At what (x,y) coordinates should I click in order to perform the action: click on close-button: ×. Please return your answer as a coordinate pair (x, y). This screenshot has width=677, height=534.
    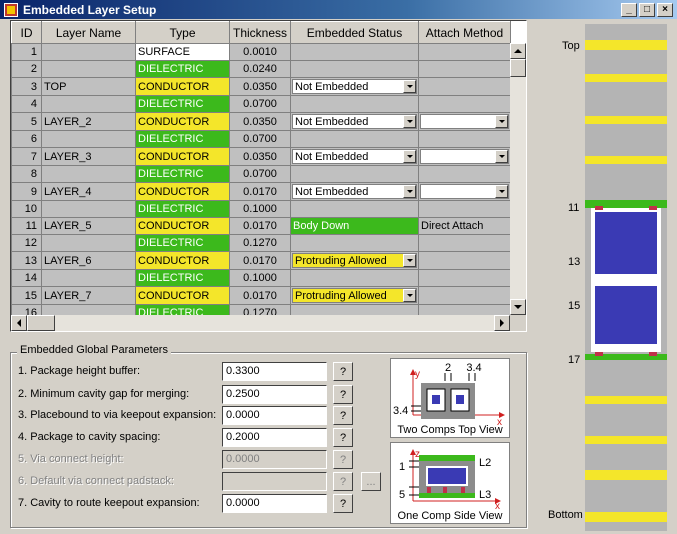
    Looking at the image, I should click on (665, 9).